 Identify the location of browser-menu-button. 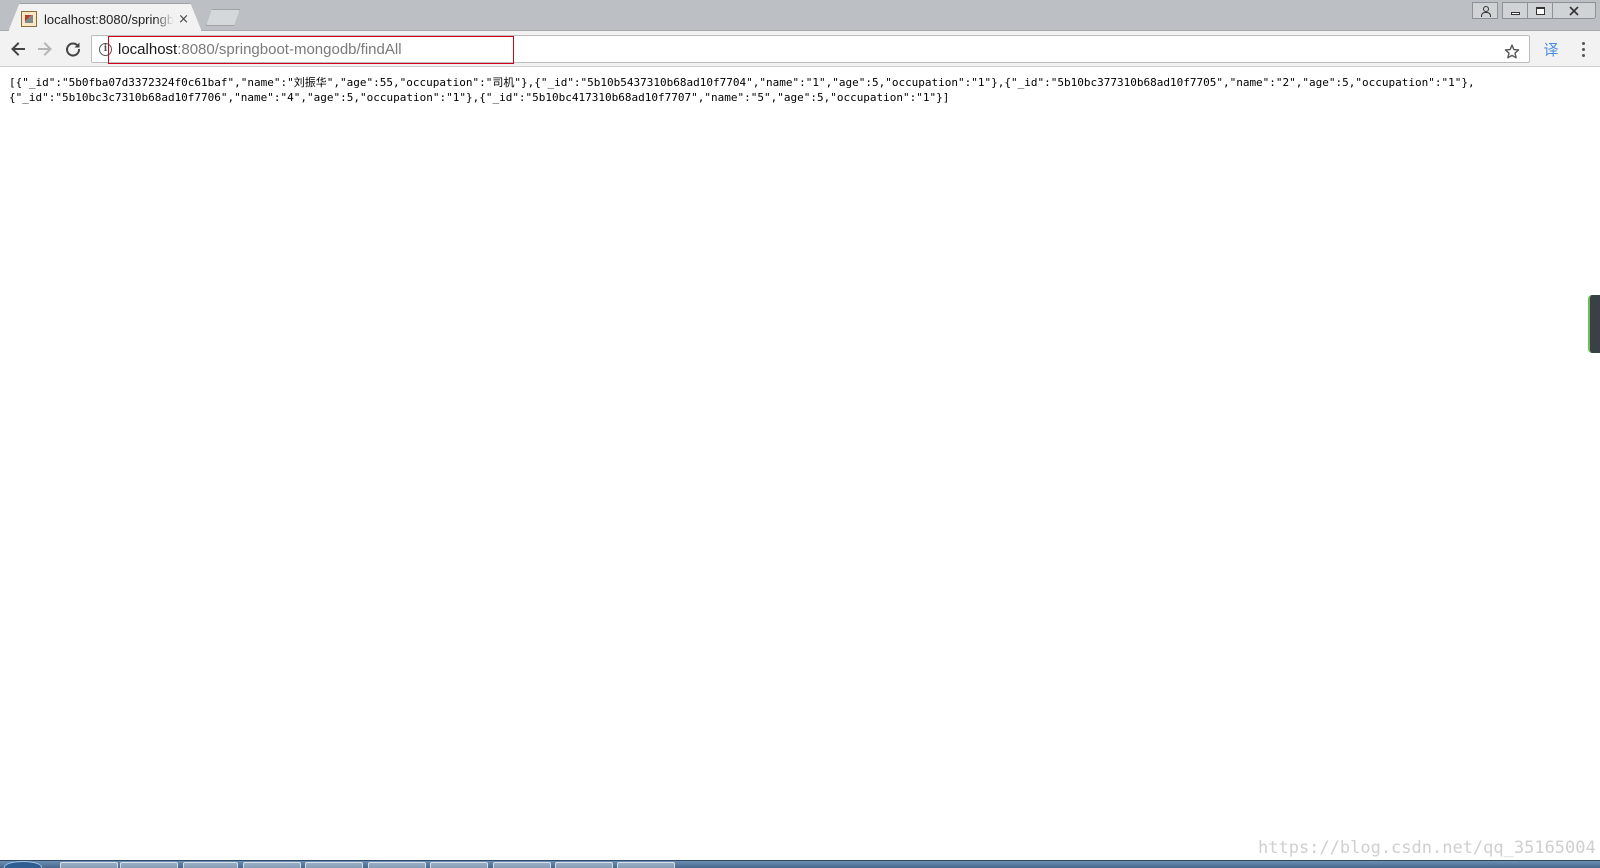
(1583, 49).